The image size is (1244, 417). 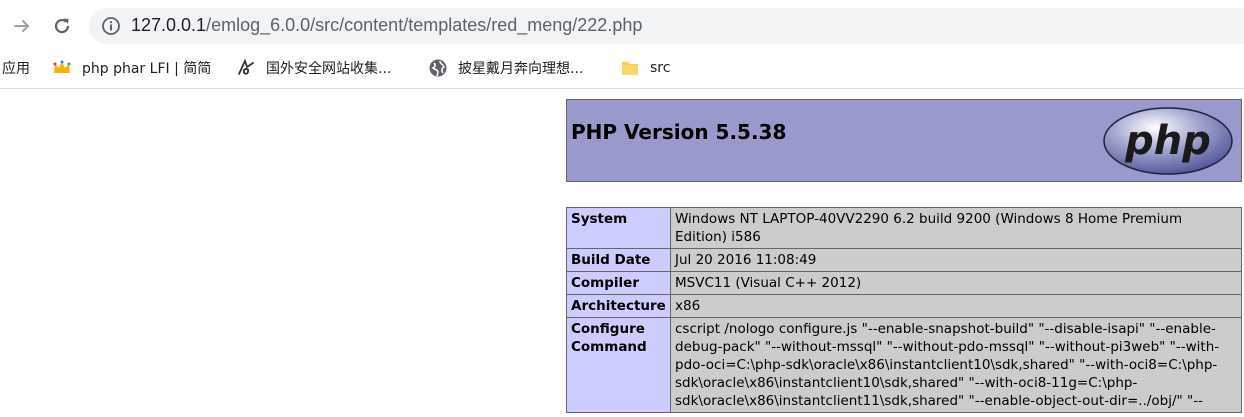 I want to click on php-logo: php, so click(x=1168, y=141).